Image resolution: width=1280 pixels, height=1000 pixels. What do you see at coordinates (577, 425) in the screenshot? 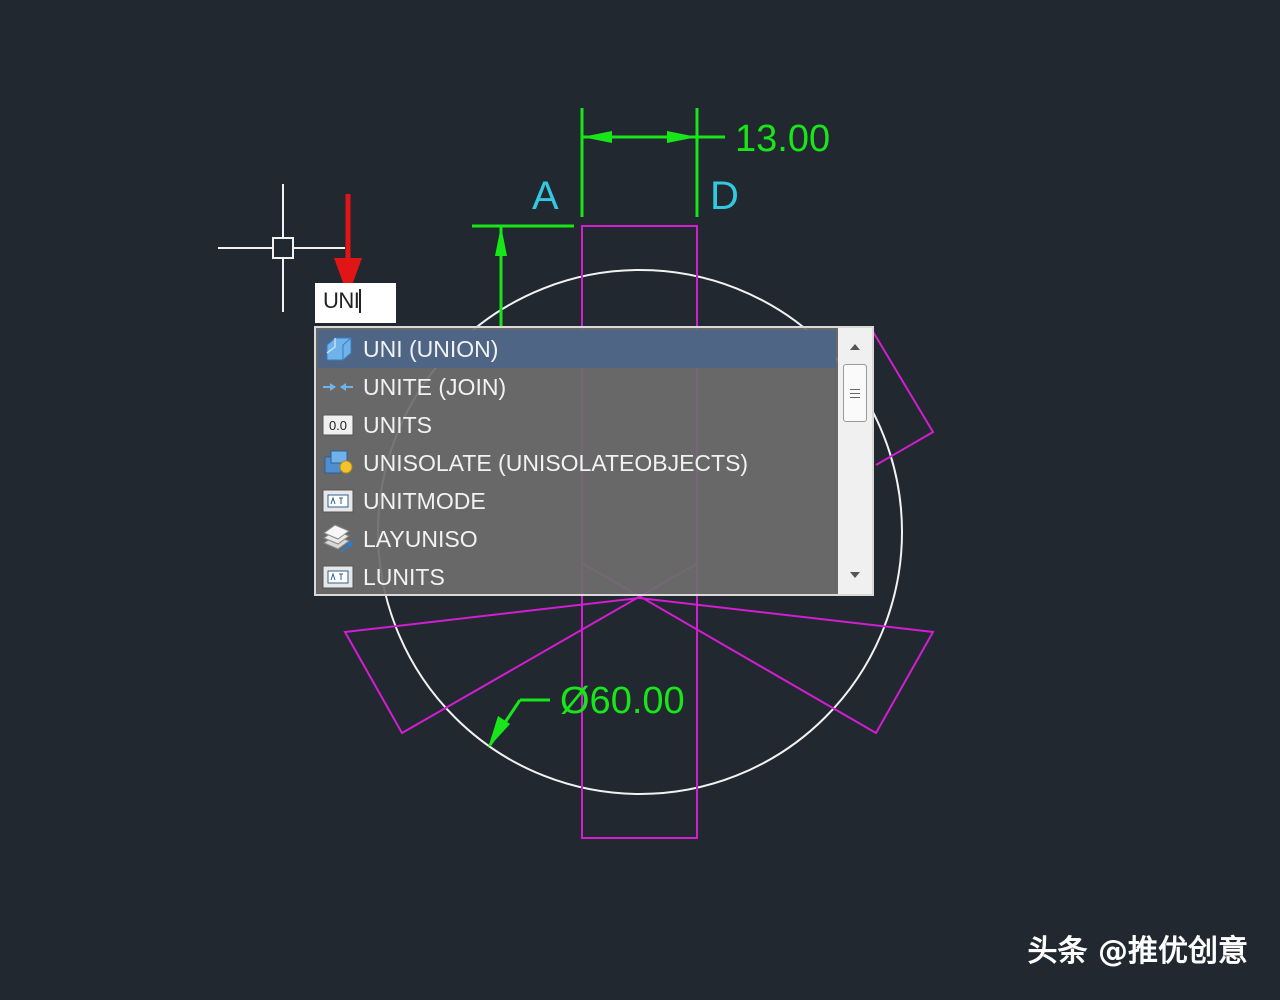
I see `autocomplete-item-units: 0.0 UNITS` at bounding box center [577, 425].